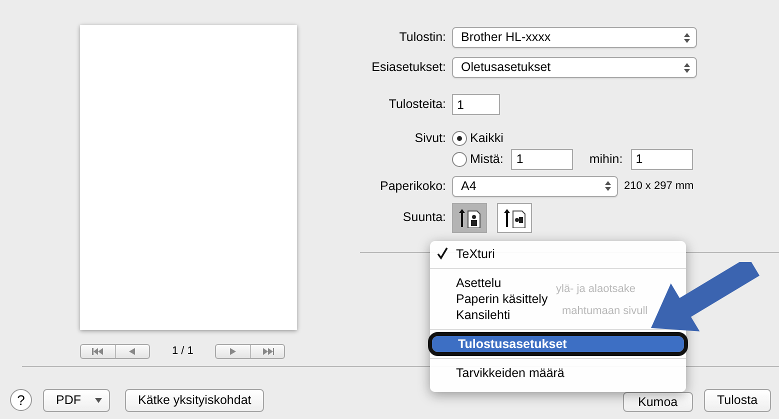  I want to click on pdf-button: PDF, so click(76, 400).